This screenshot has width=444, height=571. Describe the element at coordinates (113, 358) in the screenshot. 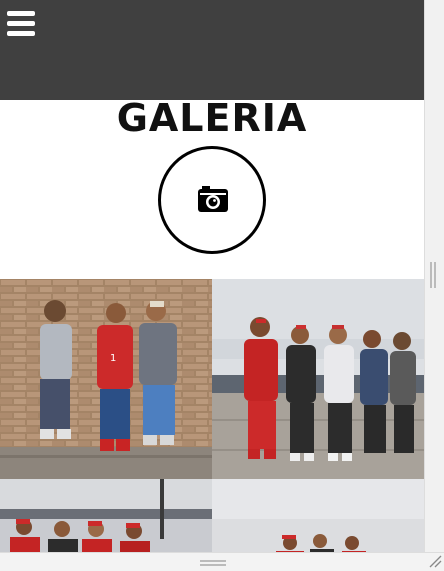

I see `svg-text: 1` at that location.